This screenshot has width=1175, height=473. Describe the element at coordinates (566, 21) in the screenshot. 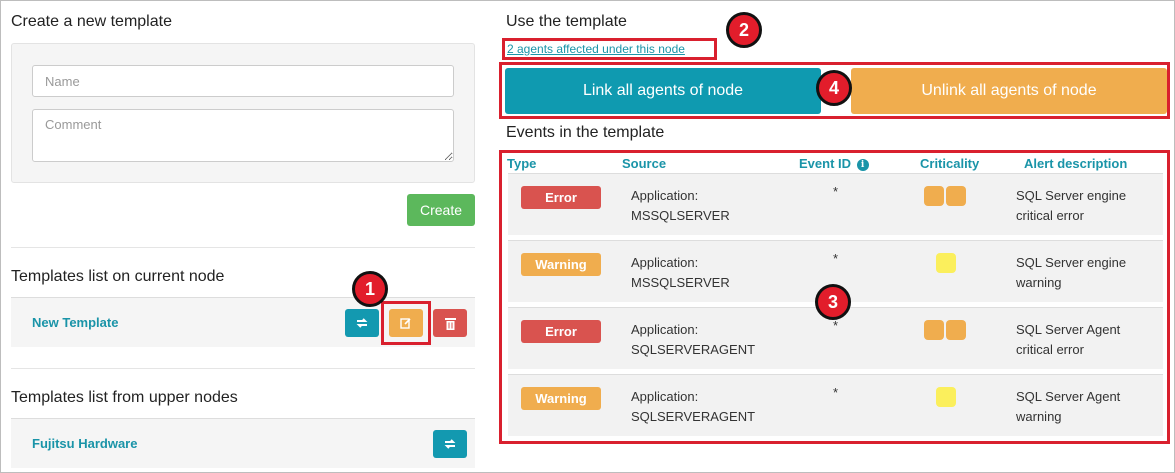

I see `use-template-title: Use the template` at that location.